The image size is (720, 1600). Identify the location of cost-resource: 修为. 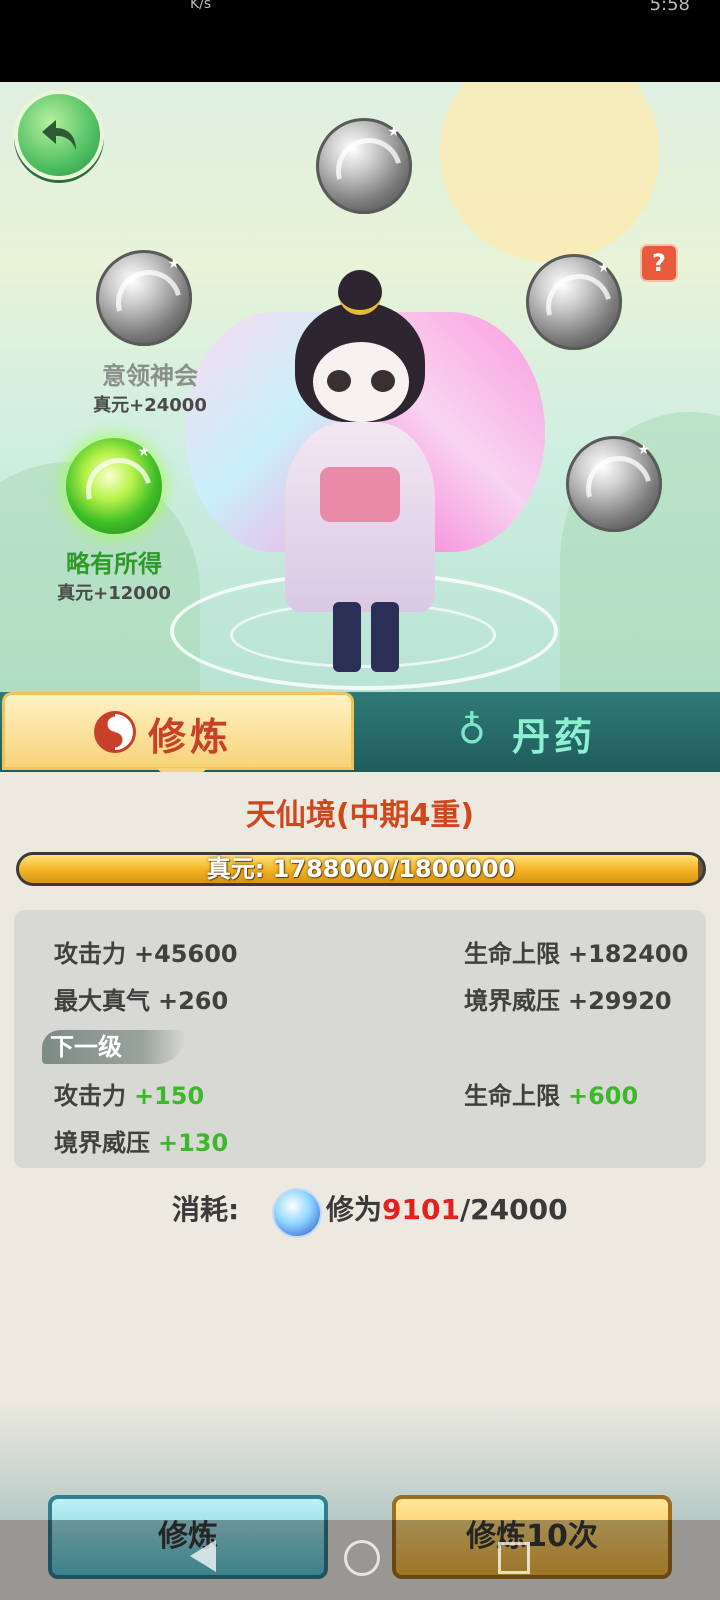
(354, 1209).